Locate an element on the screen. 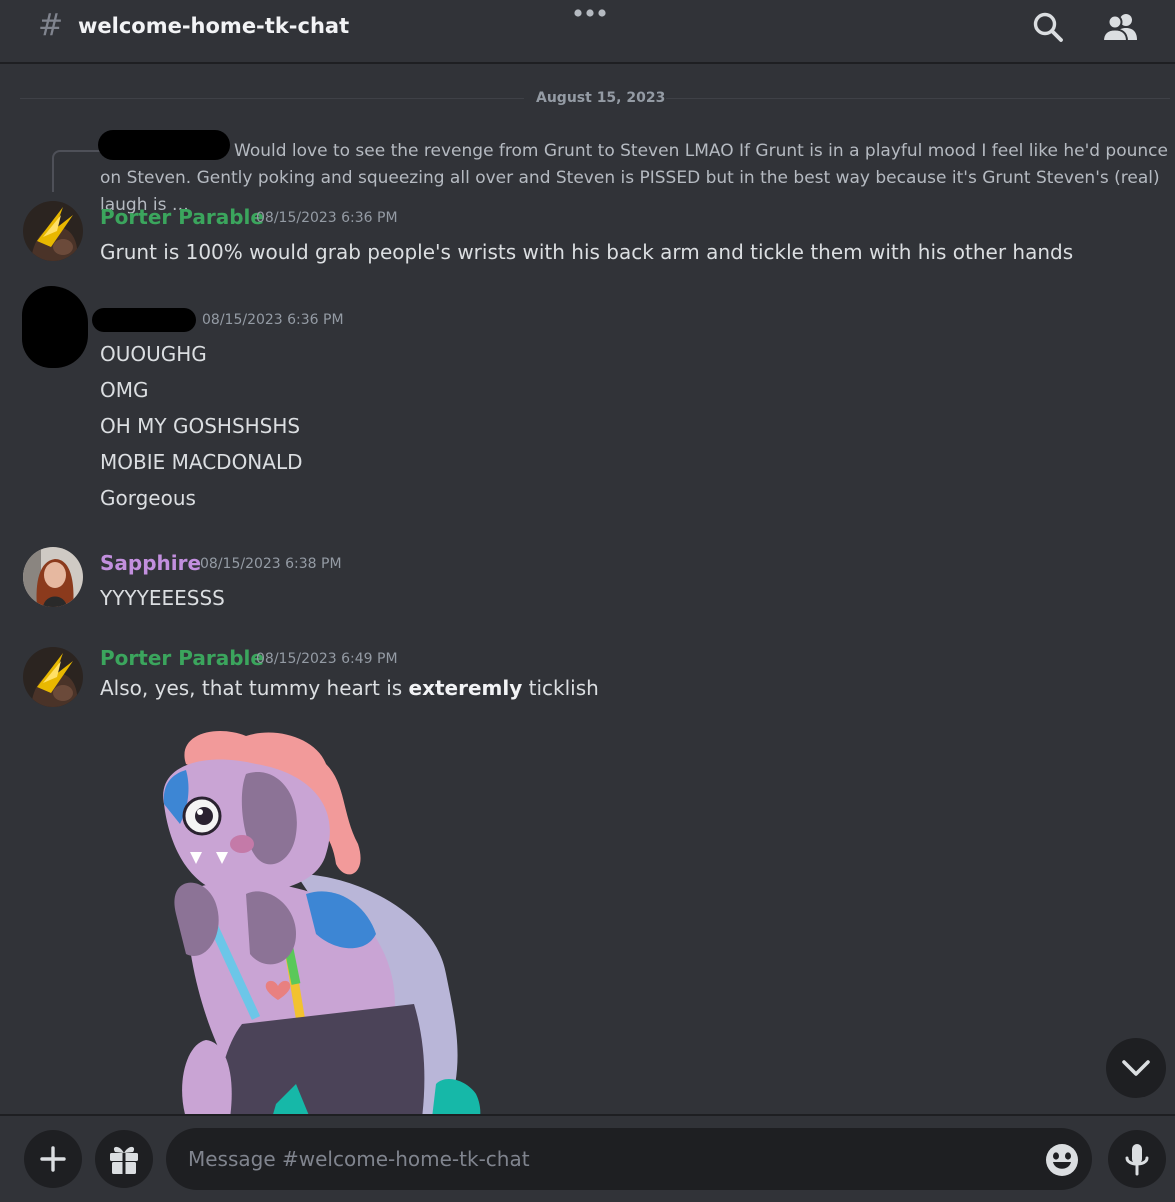 This screenshot has width=1175, height=1202. more-dots-icon is located at coordinates (590, 13).